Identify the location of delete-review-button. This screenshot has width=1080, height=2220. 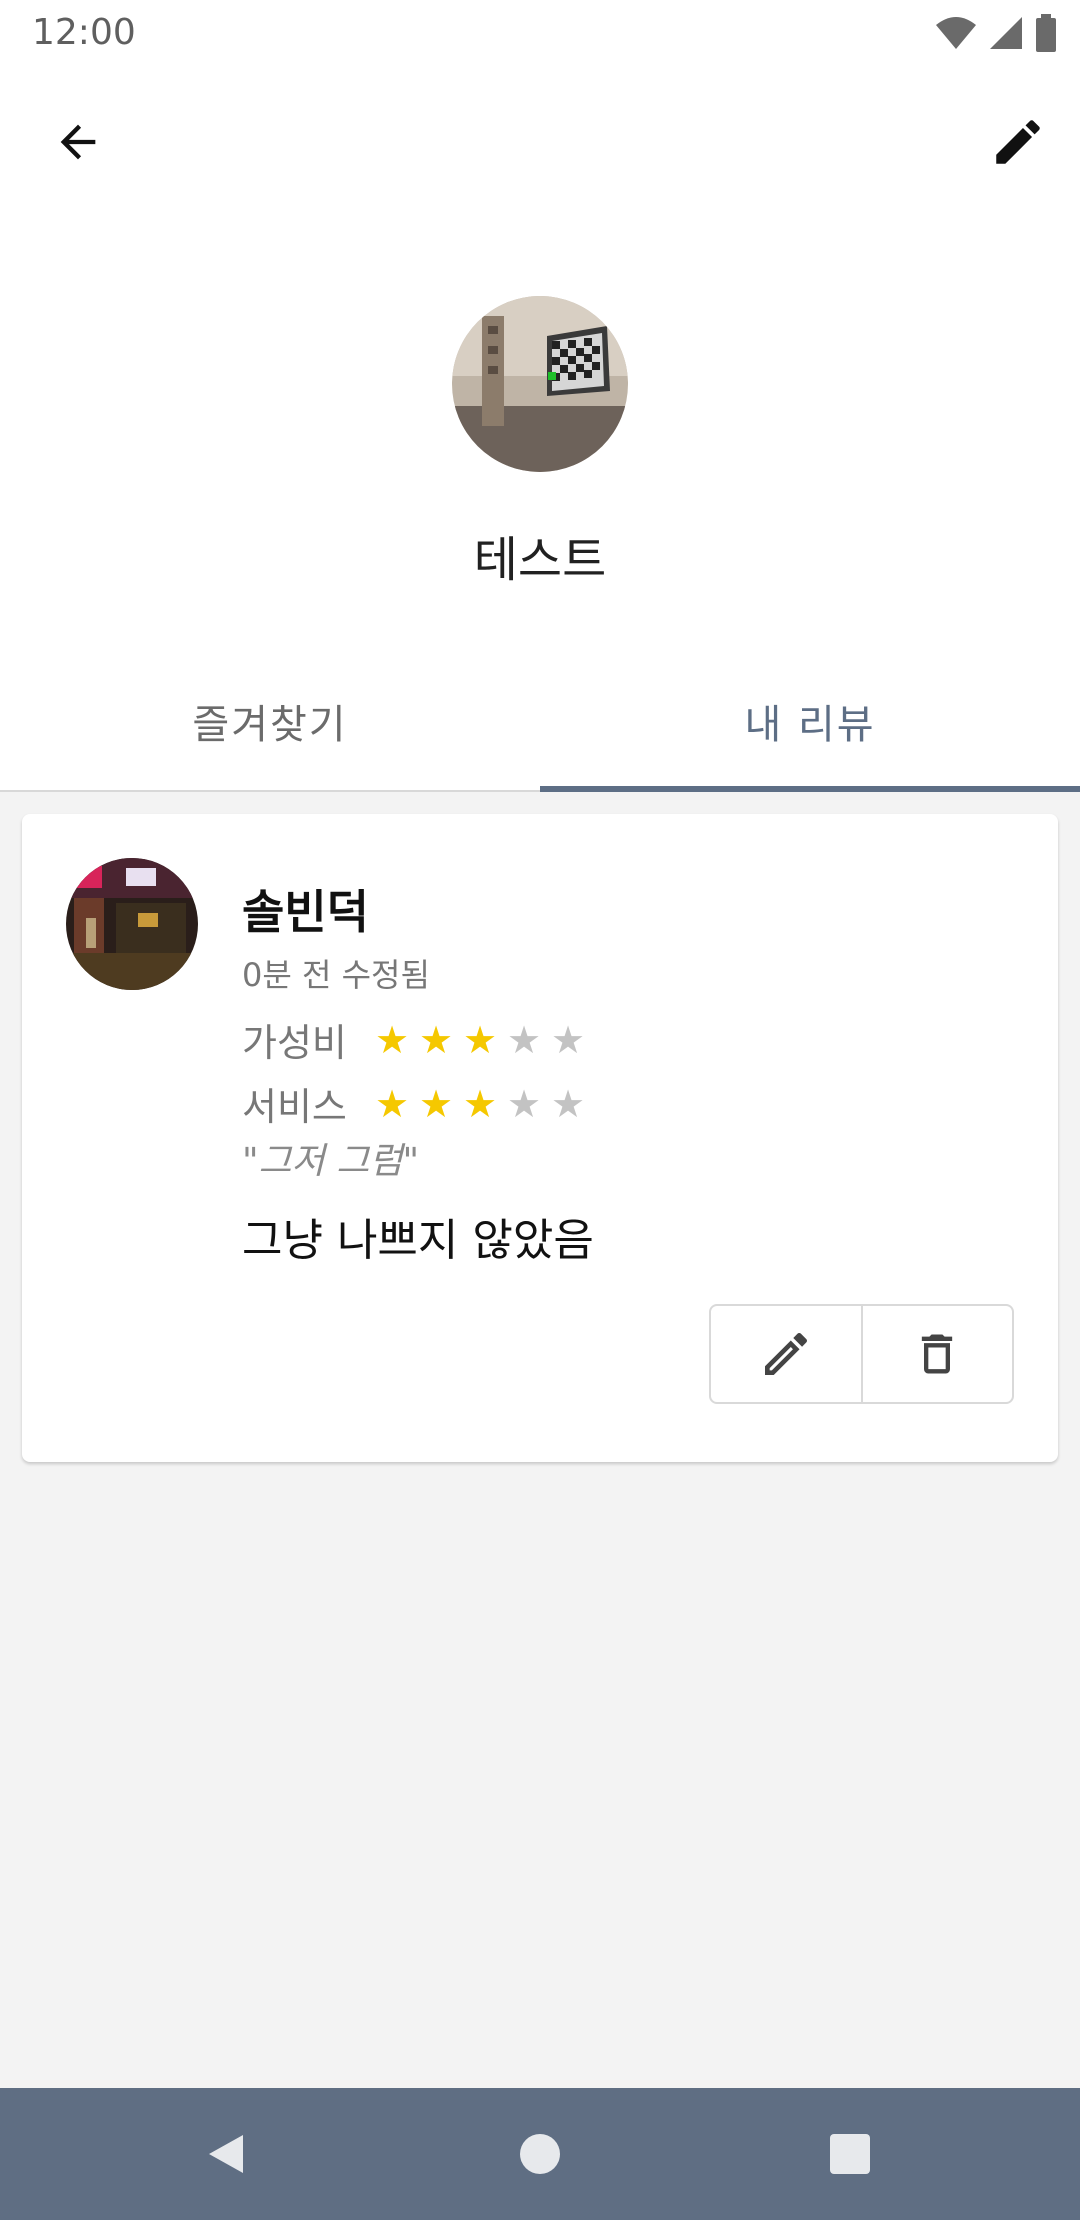
(936, 1354).